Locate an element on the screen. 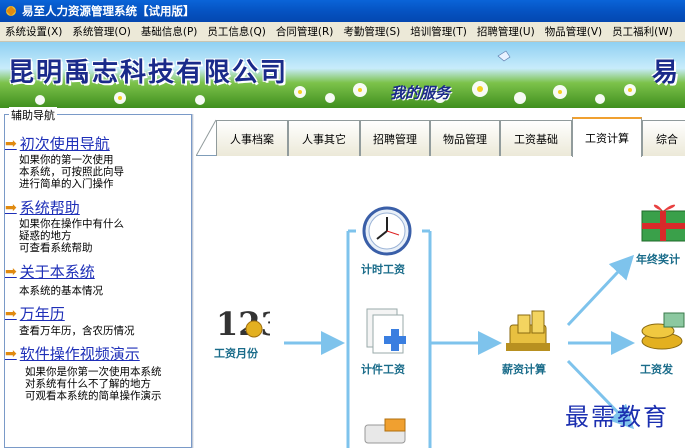 This screenshot has height=448, width=685. nav-link-calendar: ➡ 万年历 is located at coordinates (98, 313).